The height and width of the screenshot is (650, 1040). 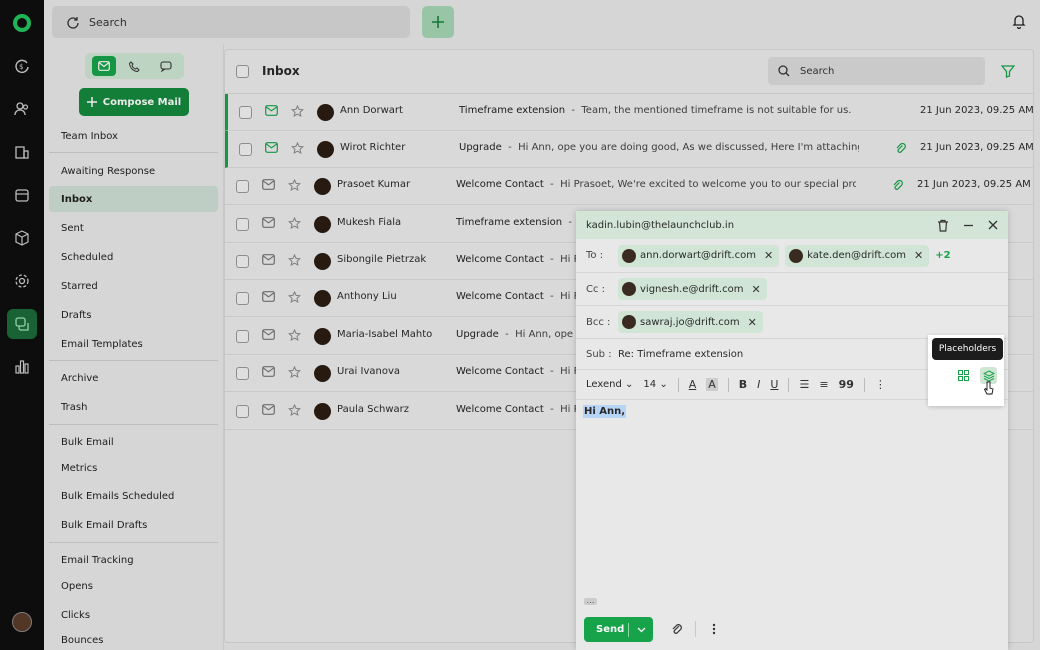 I want to click on nav-bounces: Bounces, so click(x=133, y=640).